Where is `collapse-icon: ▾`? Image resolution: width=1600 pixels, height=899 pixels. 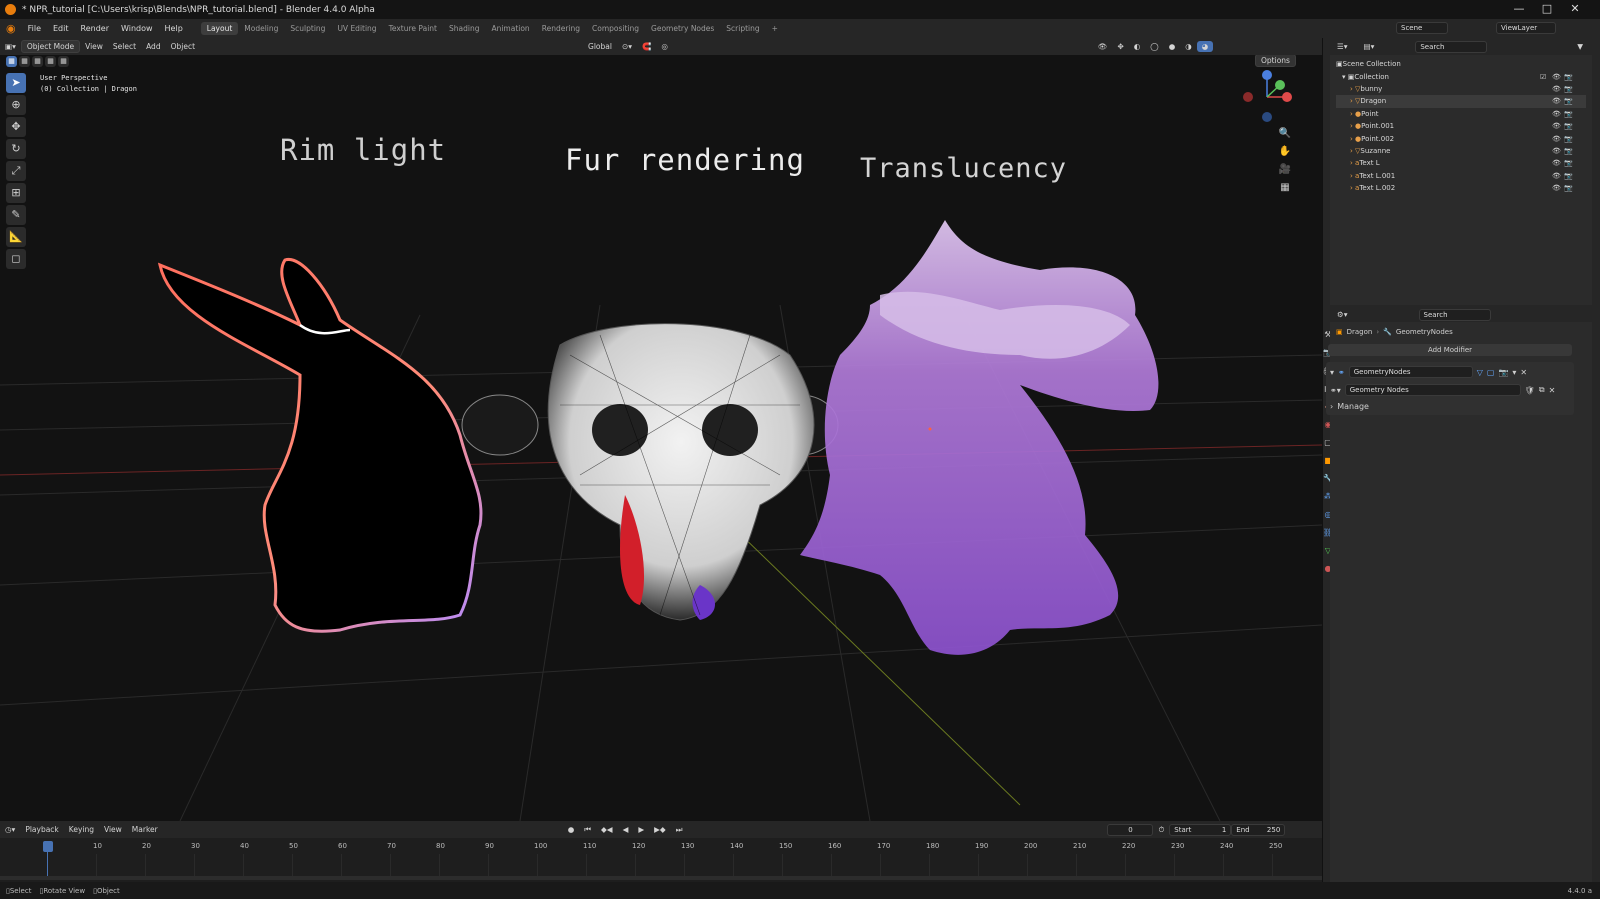 collapse-icon: ▾ is located at coordinates (1332, 372).